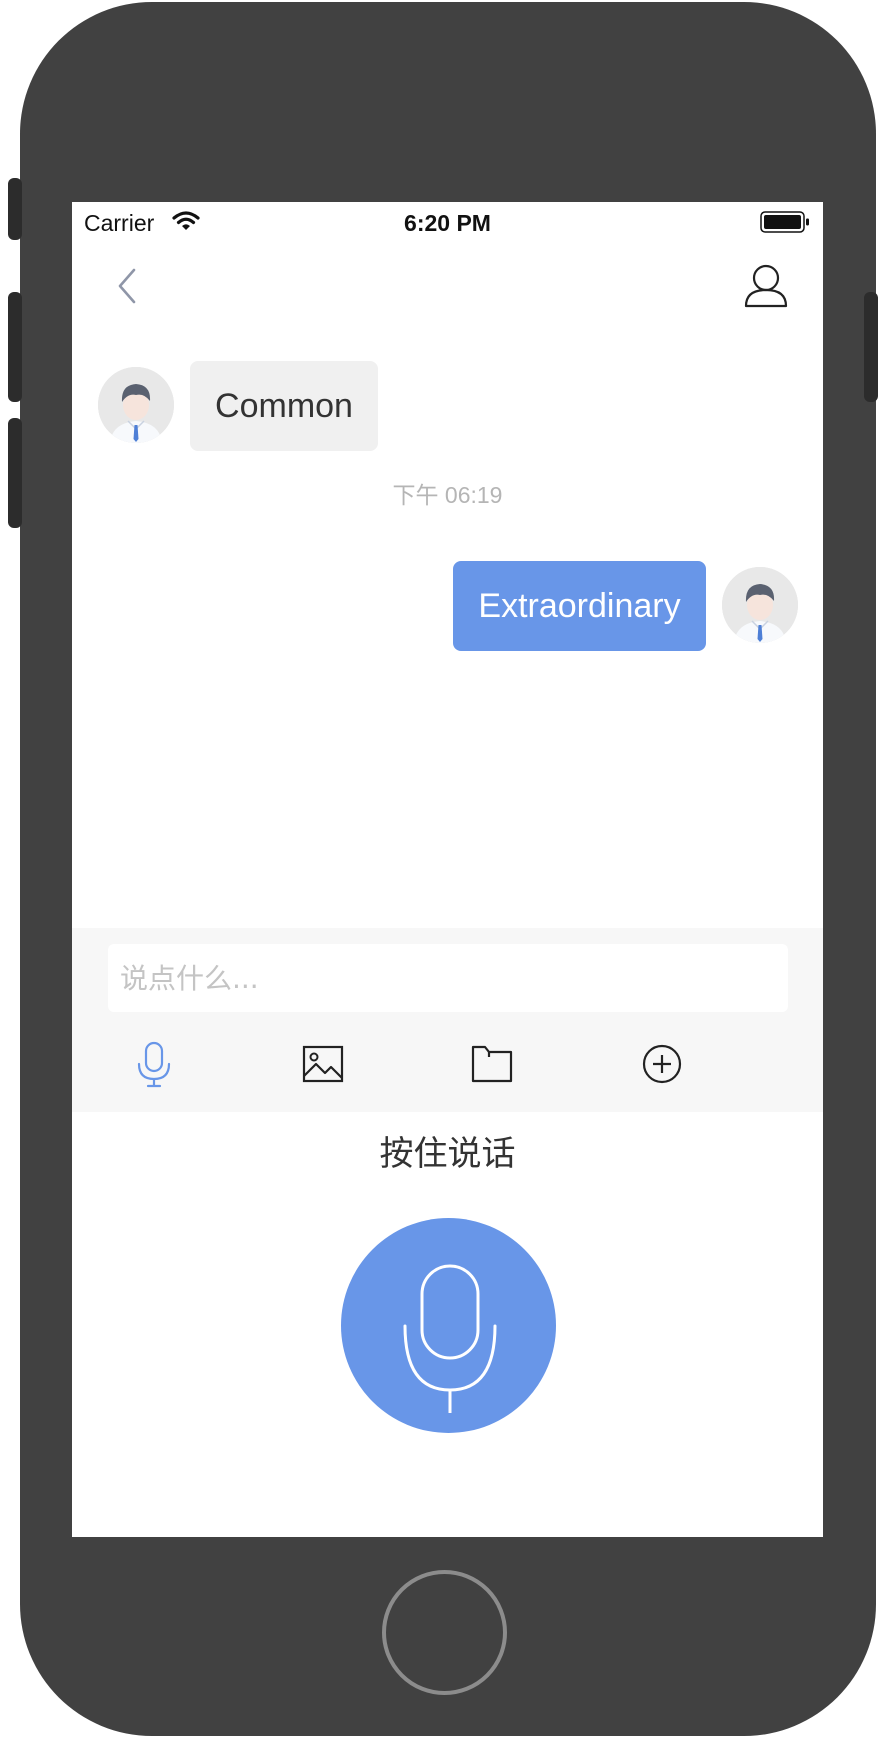 Image resolution: width=894 pixels, height=1738 pixels. What do you see at coordinates (447, 495) in the screenshot?
I see `message-timestamp: 下午 06:19` at bounding box center [447, 495].